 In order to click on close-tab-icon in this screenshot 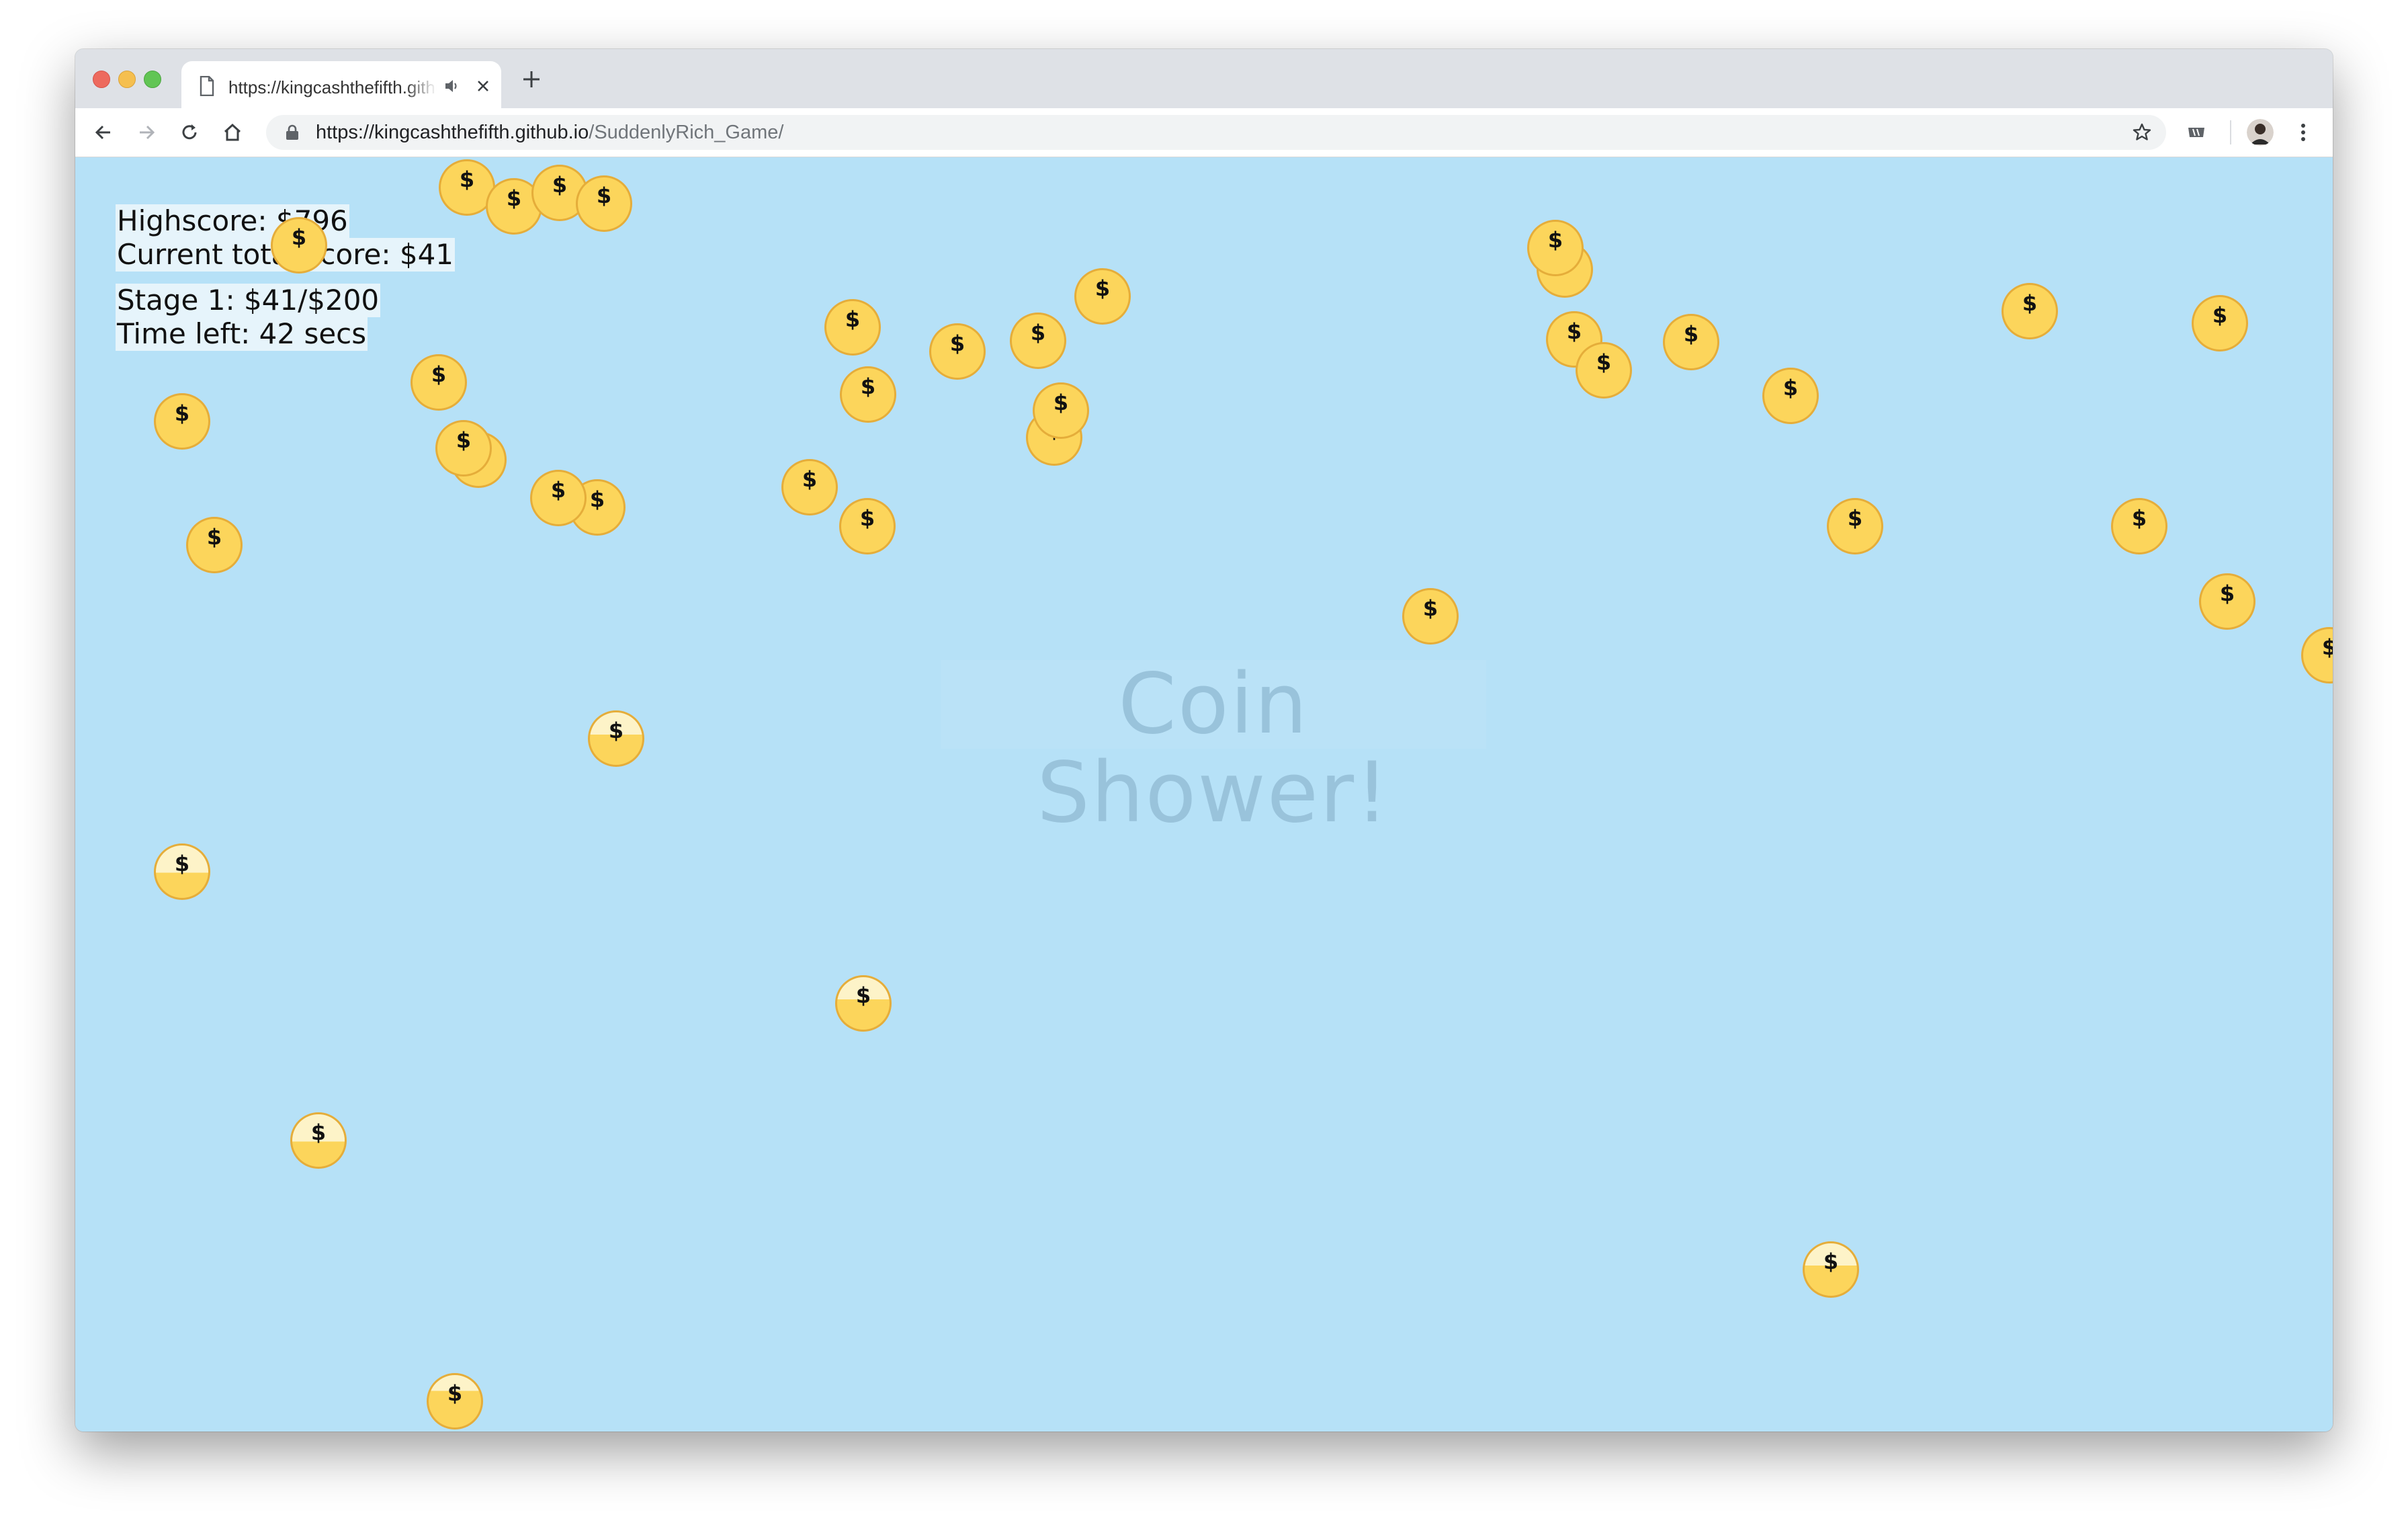, I will do `click(483, 86)`.